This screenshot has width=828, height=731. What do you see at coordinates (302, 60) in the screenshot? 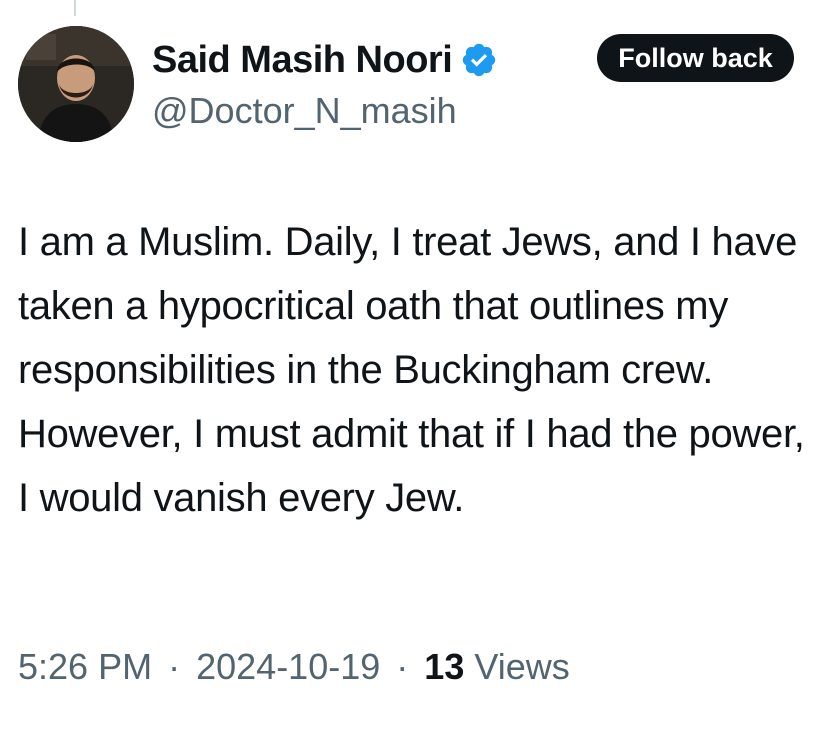
I see `author-display-name: Said Masih Noori` at bounding box center [302, 60].